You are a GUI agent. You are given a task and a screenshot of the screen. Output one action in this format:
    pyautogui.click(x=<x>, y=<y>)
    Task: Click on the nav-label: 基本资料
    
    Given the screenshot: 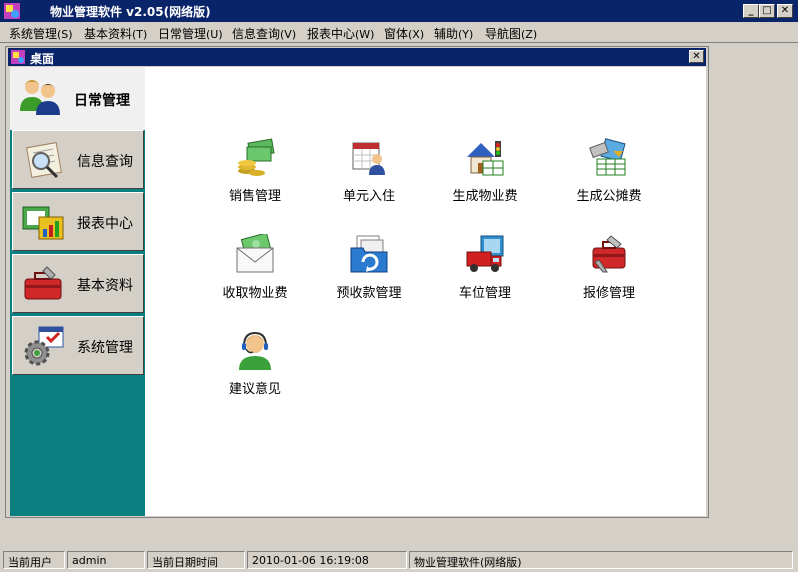 What is the action you would take?
    pyautogui.click(x=105, y=286)
    